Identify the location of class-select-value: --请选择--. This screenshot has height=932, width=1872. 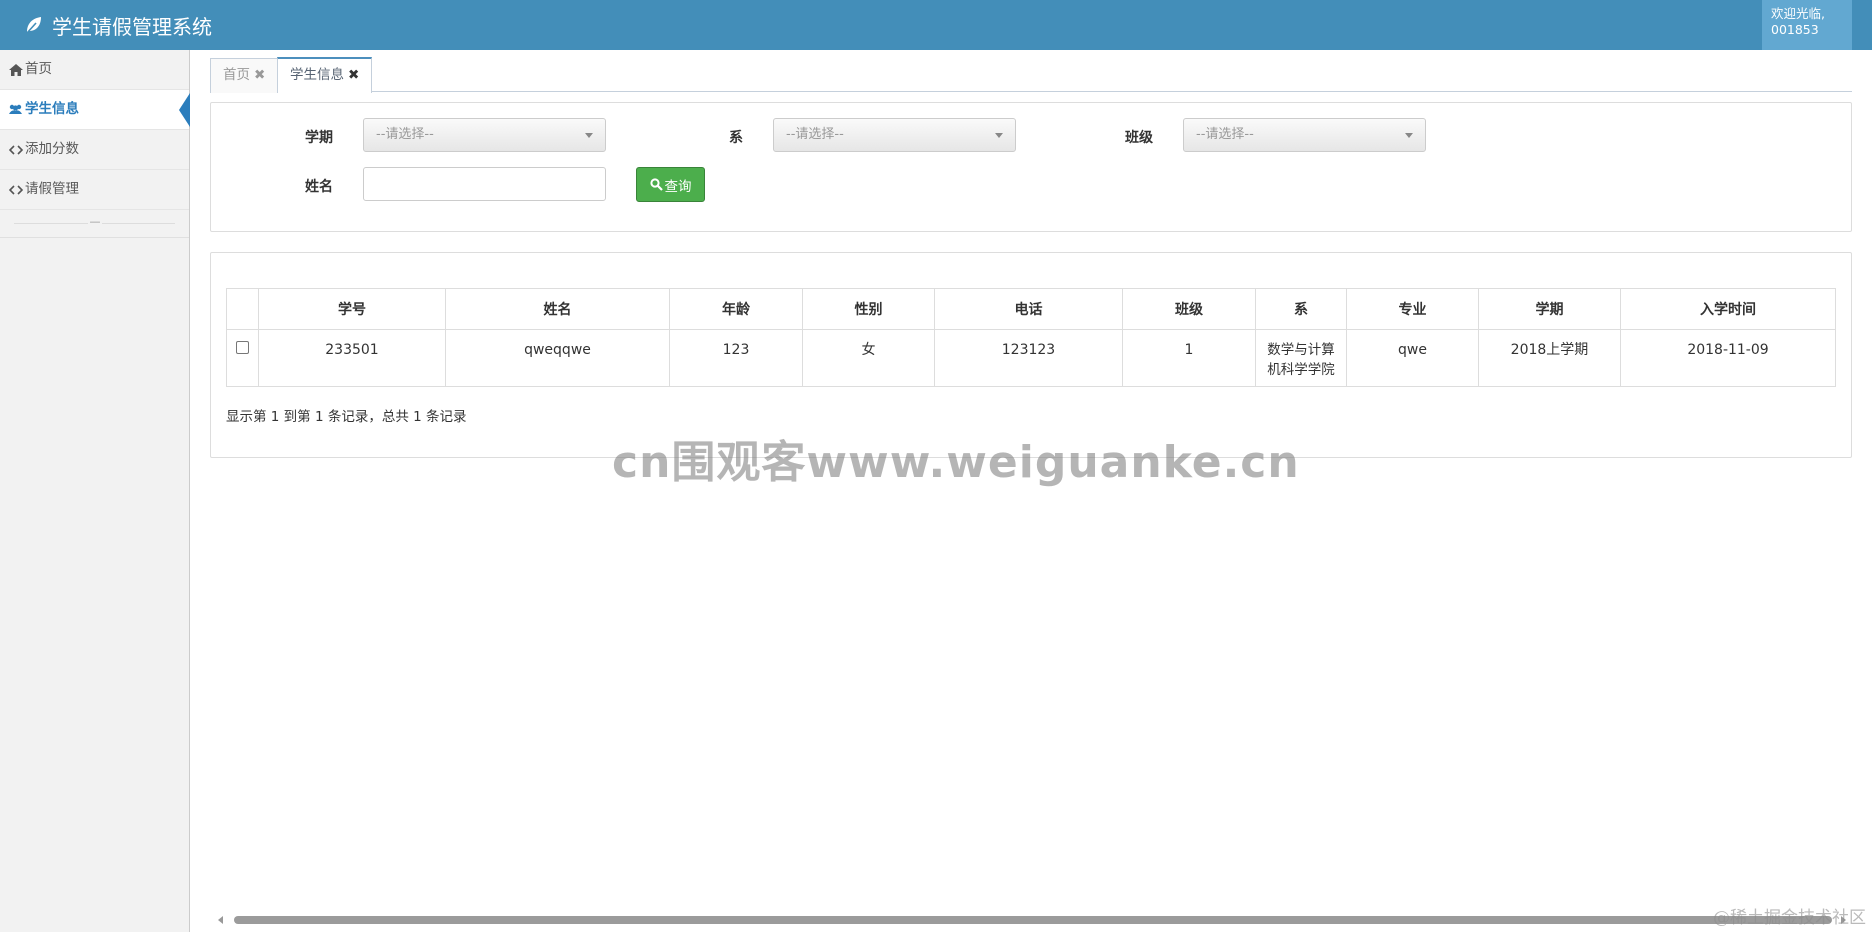
(1225, 134).